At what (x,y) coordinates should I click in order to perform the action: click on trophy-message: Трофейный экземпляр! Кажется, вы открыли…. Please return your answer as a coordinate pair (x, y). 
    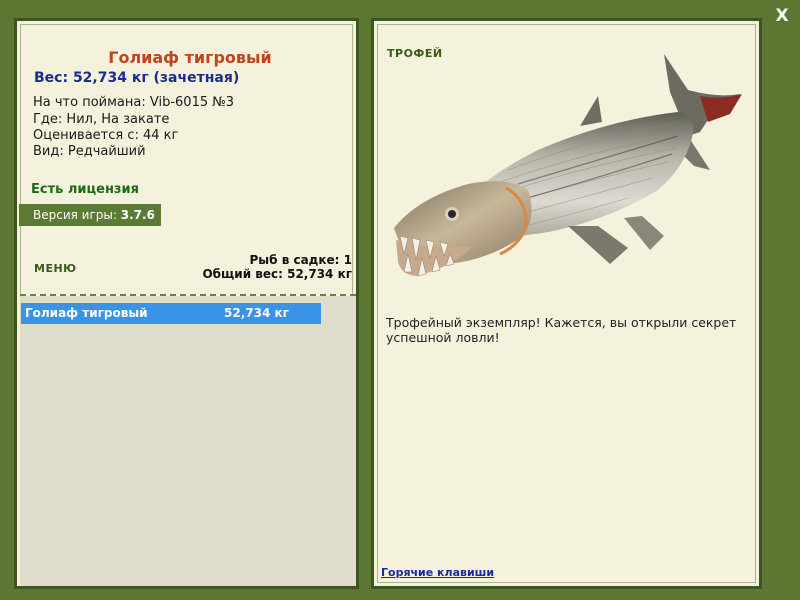
    Looking at the image, I should click on (561, 330).